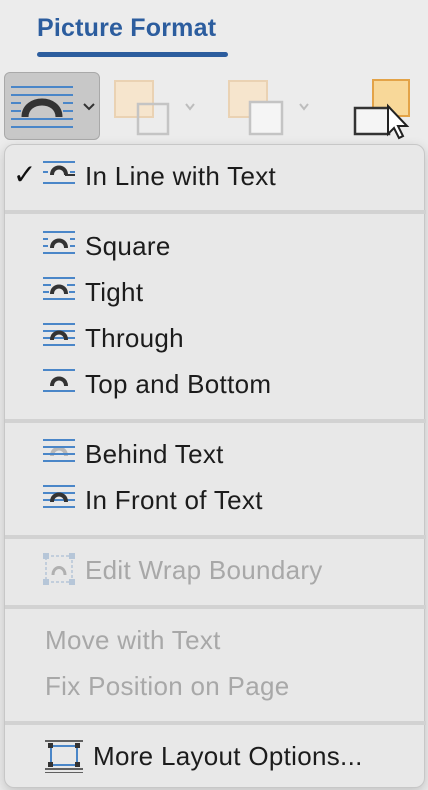 The image size is (428, 790). What do you see at coordinates (132, 54) in the screenshot?
I see `tab-underline` at bounding box center [132, 54].